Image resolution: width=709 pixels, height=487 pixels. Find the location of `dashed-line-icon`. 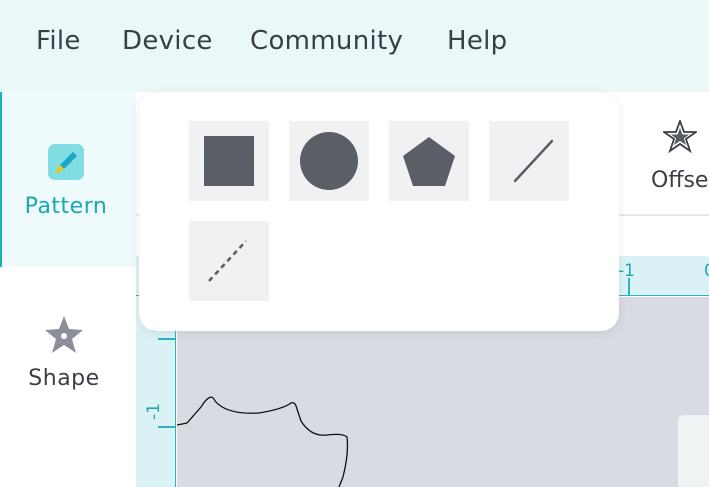

dashed-line-icon is located at coordinates (227, 261).